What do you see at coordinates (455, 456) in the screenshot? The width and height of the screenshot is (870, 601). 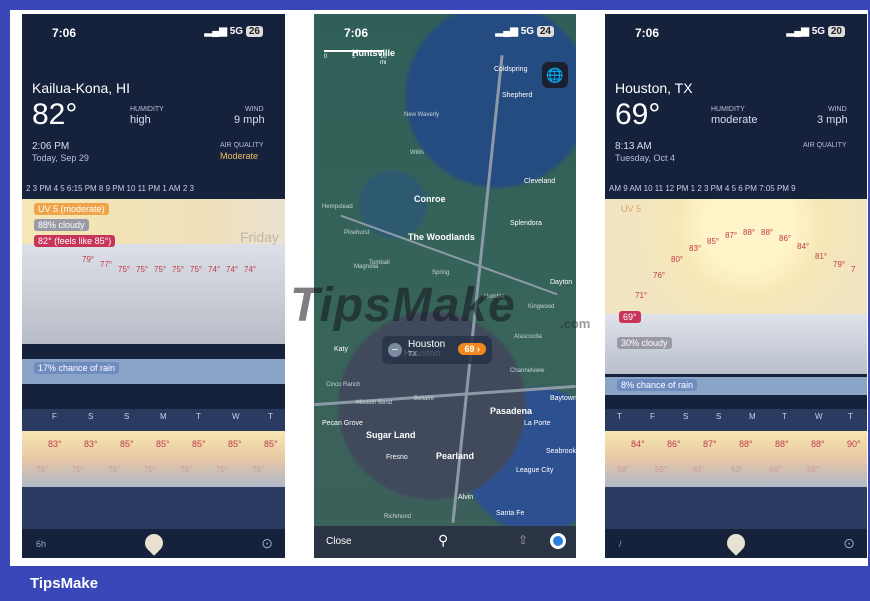 I see `map-place-label: Pearland` at bounding box center [455, 456].